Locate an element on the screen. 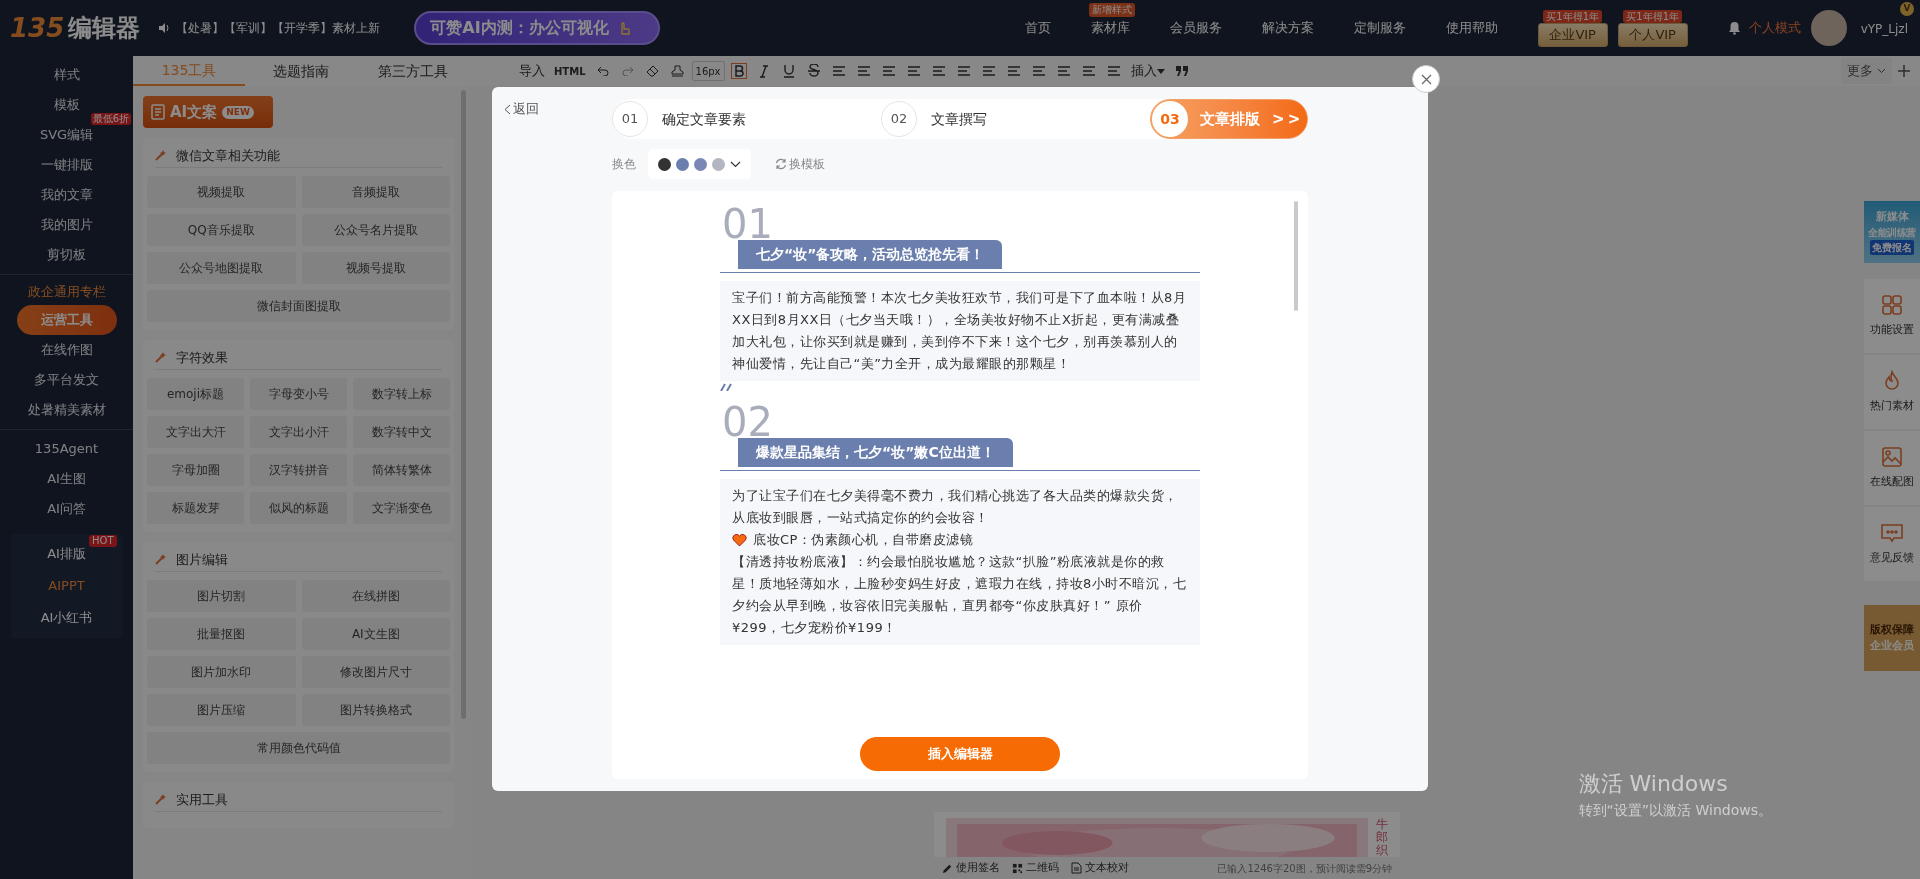 The image size is (1920, 879). more-button: 更多 is located at coordinates (1866, 71).